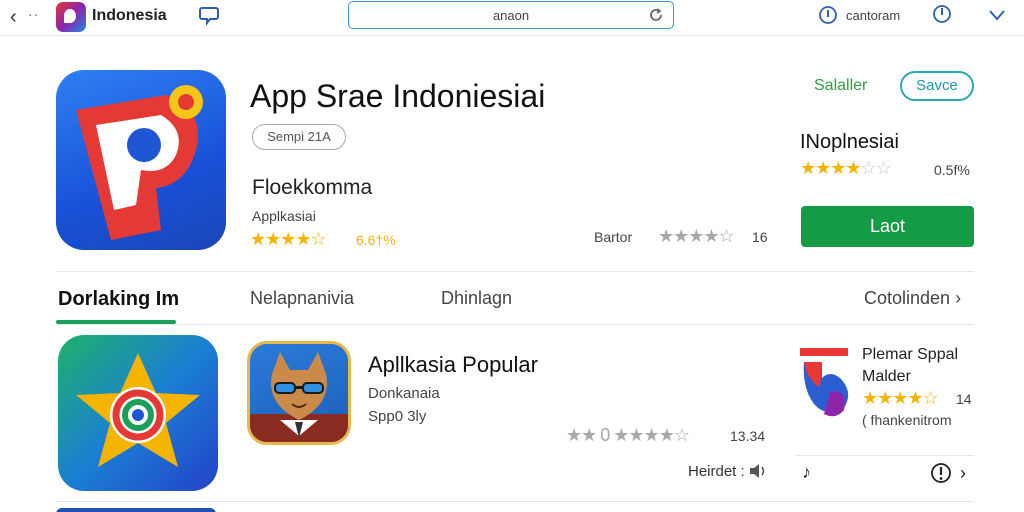 The height and width of the screenshot is (512, 1024). Describe the element at coordinates (628, 435) in the screenshot. I see `list-item-rating-stars: ★★ 0 ★★★★☆` at that location.